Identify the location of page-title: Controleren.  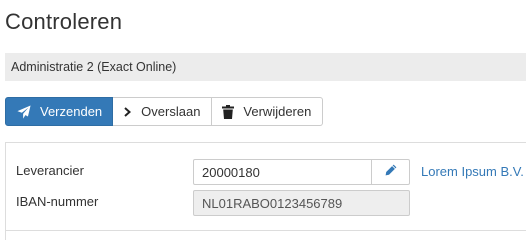
(64, 21).